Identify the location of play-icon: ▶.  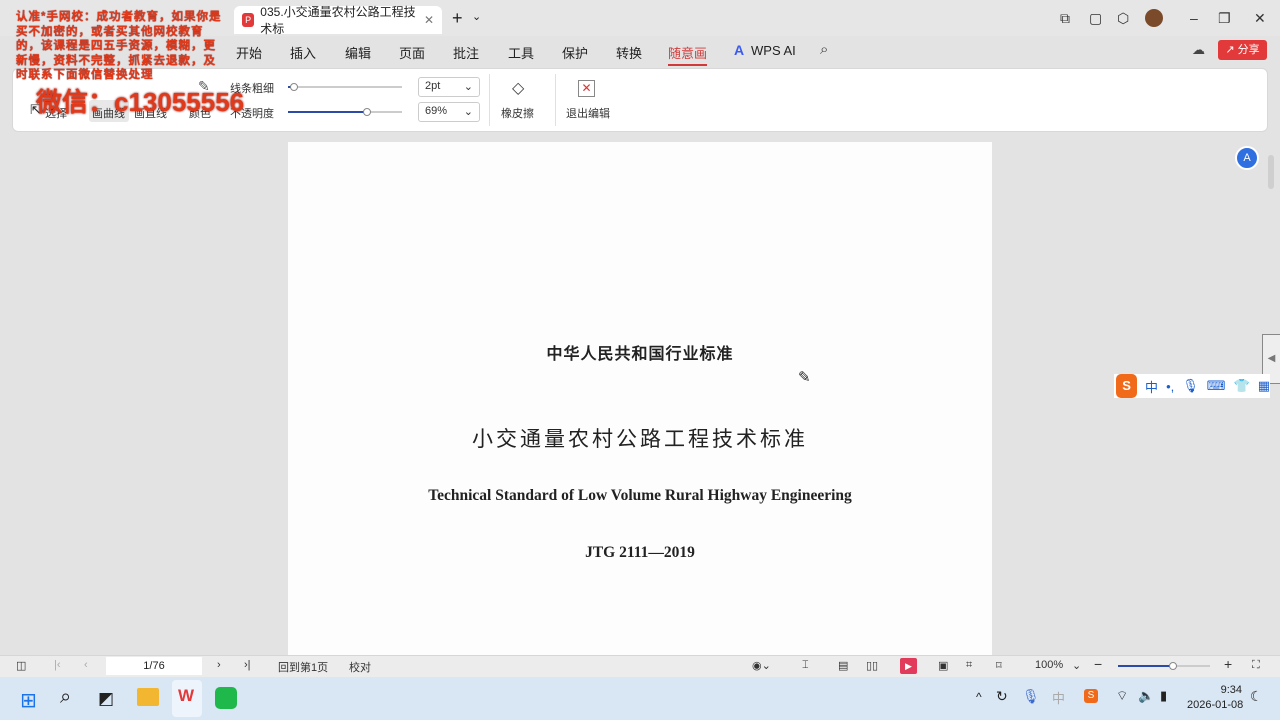
(908, 666).